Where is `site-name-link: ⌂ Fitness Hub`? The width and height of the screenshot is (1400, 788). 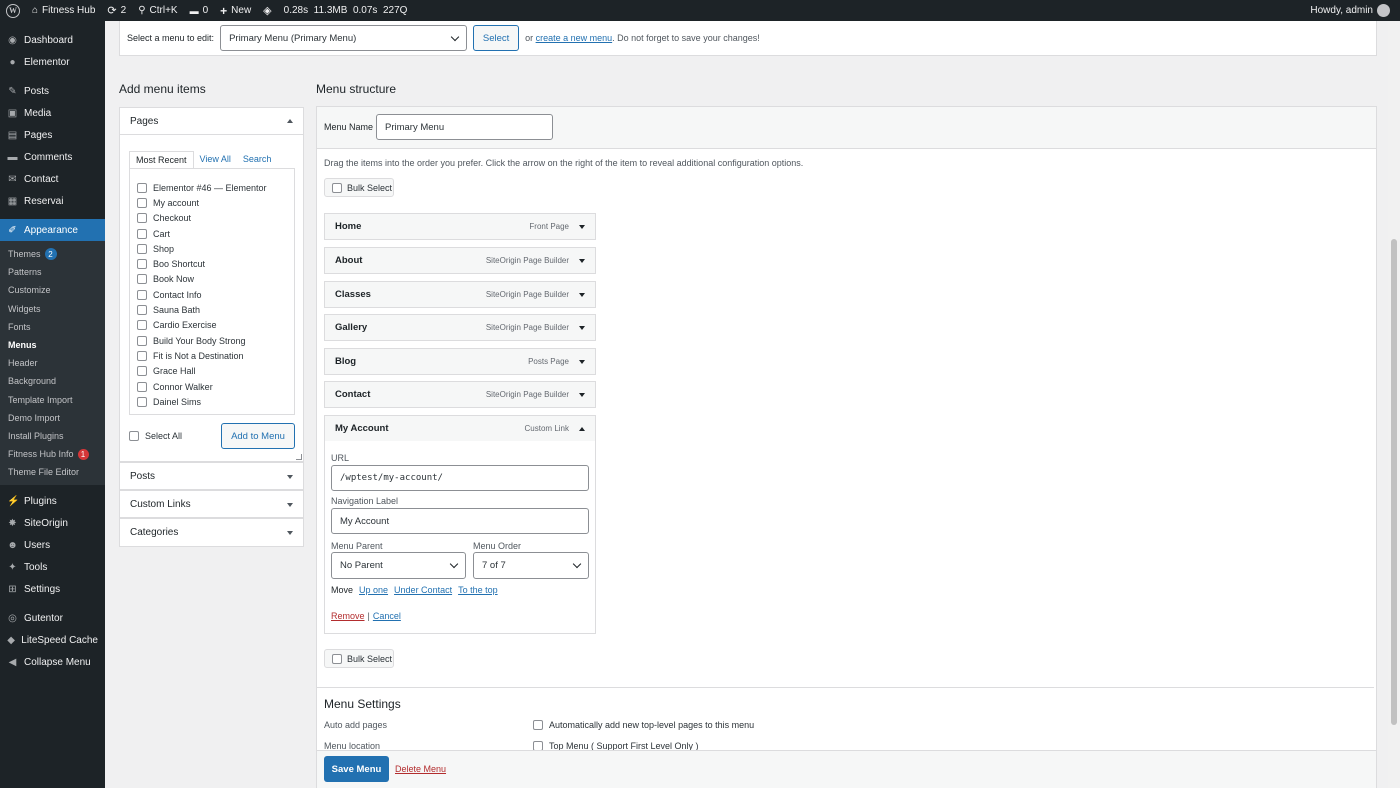
site-name-link: ⌂ Fitness Hub is located at coordinates (63, 10).